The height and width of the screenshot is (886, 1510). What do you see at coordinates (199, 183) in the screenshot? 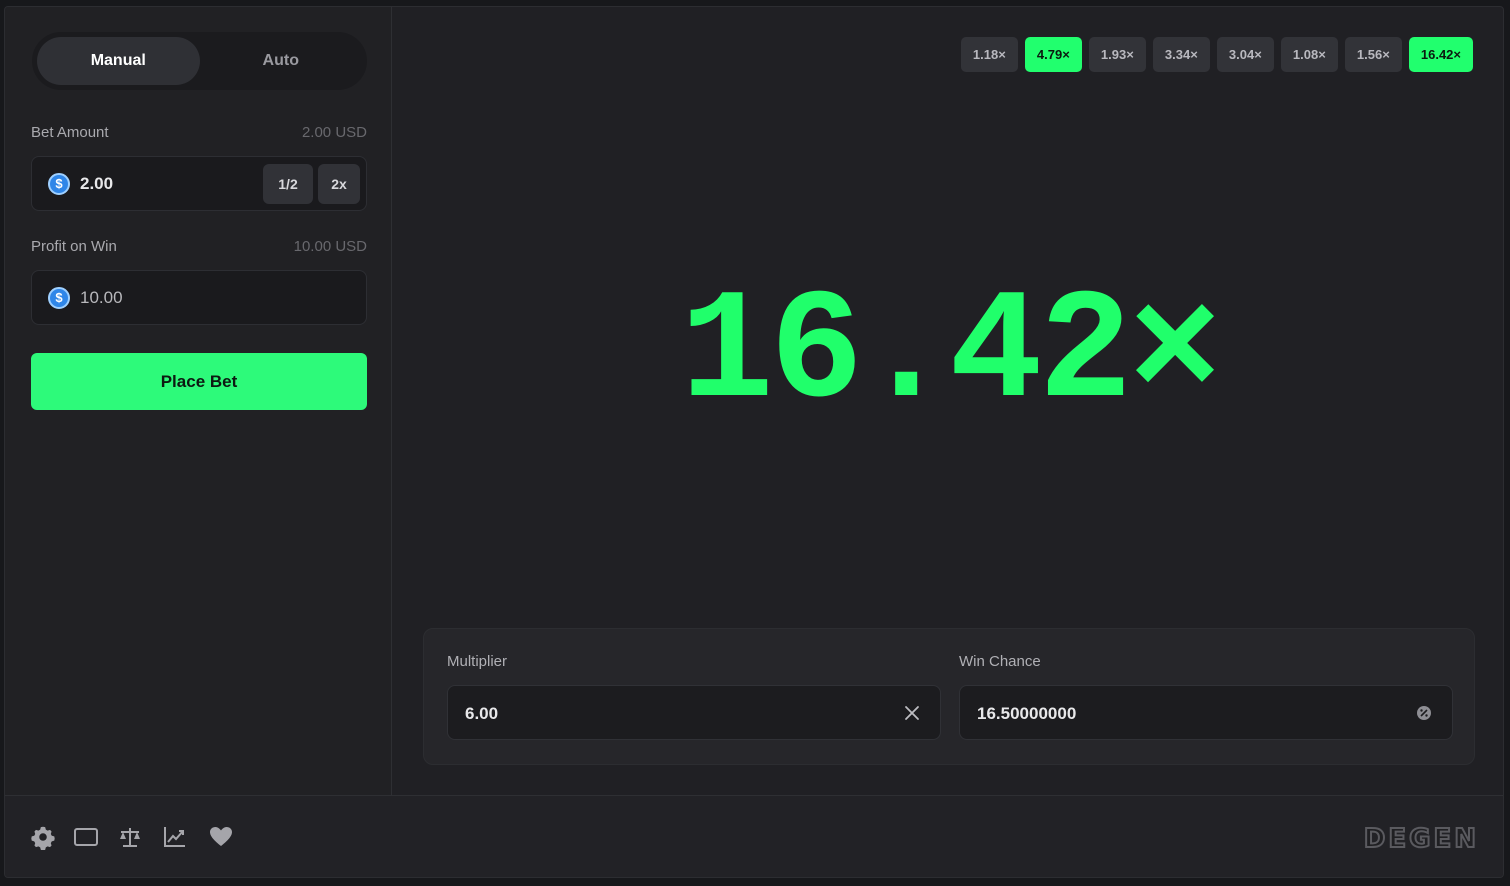
I see `bet-amount-input: $ 2.00 1/2 2x` at bounding box center [199, 183].